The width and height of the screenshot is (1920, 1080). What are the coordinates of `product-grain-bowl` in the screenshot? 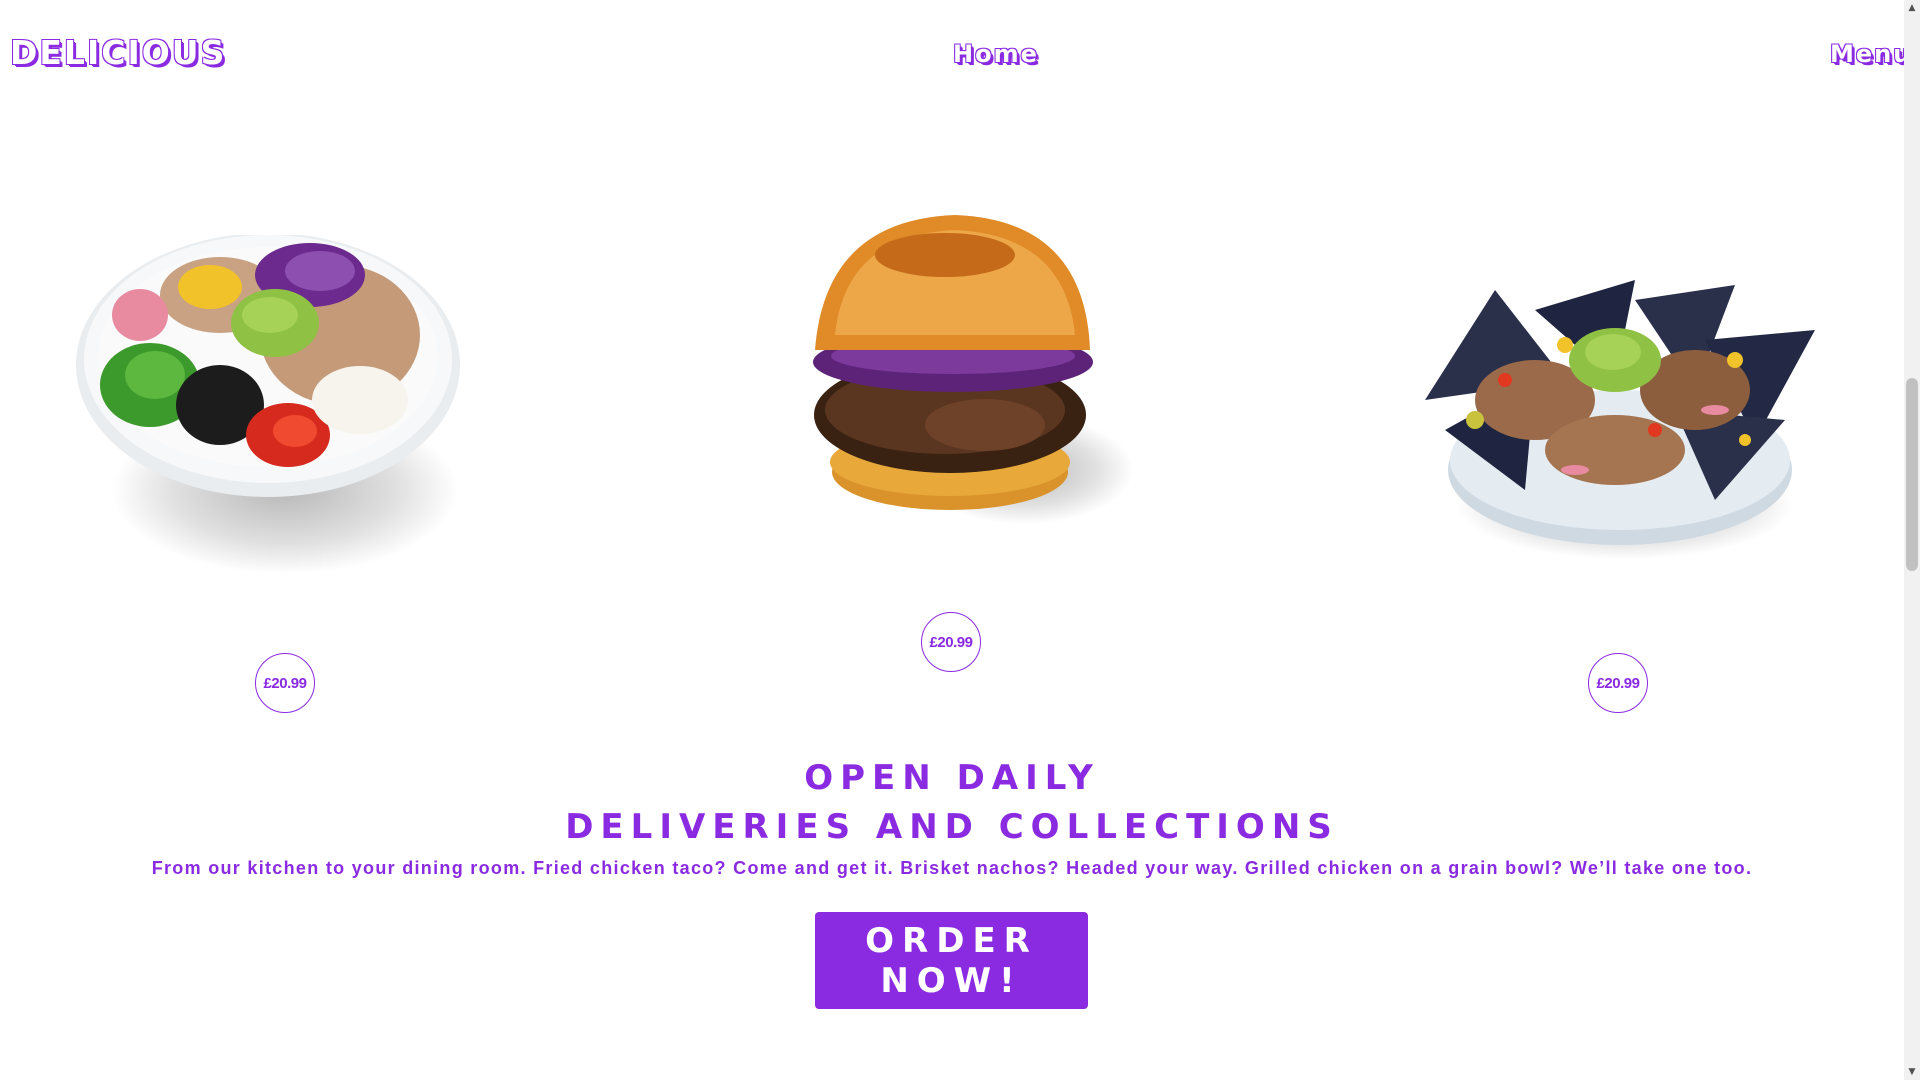 It's located at (270, 415).